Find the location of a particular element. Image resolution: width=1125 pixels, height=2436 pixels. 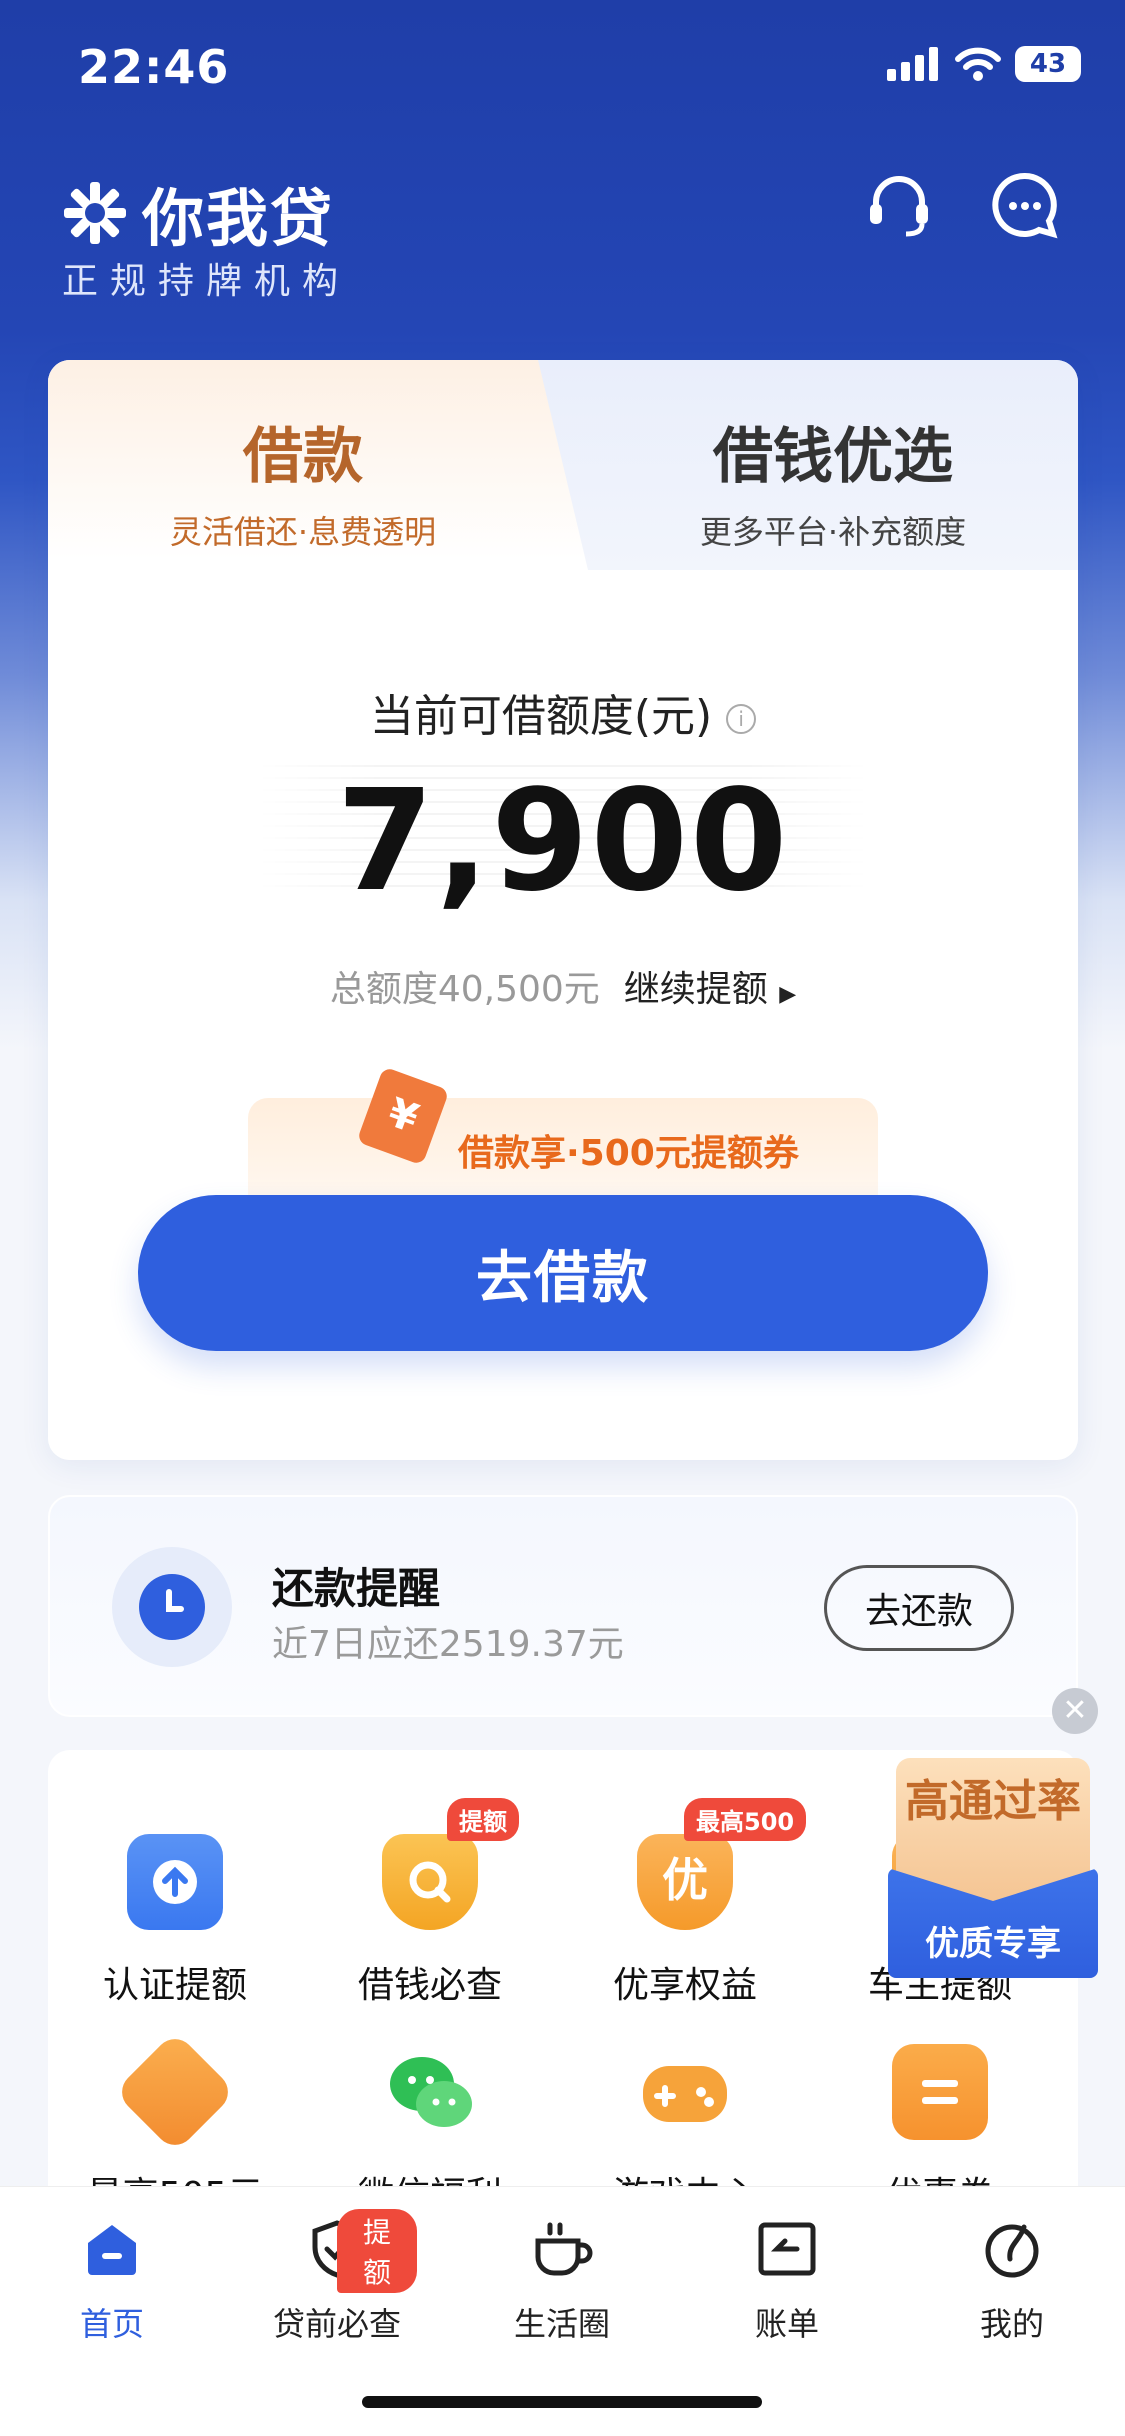

tab-preferred: 借钱优选 更多平台·补充额度 is located at coordinates (833, 480).